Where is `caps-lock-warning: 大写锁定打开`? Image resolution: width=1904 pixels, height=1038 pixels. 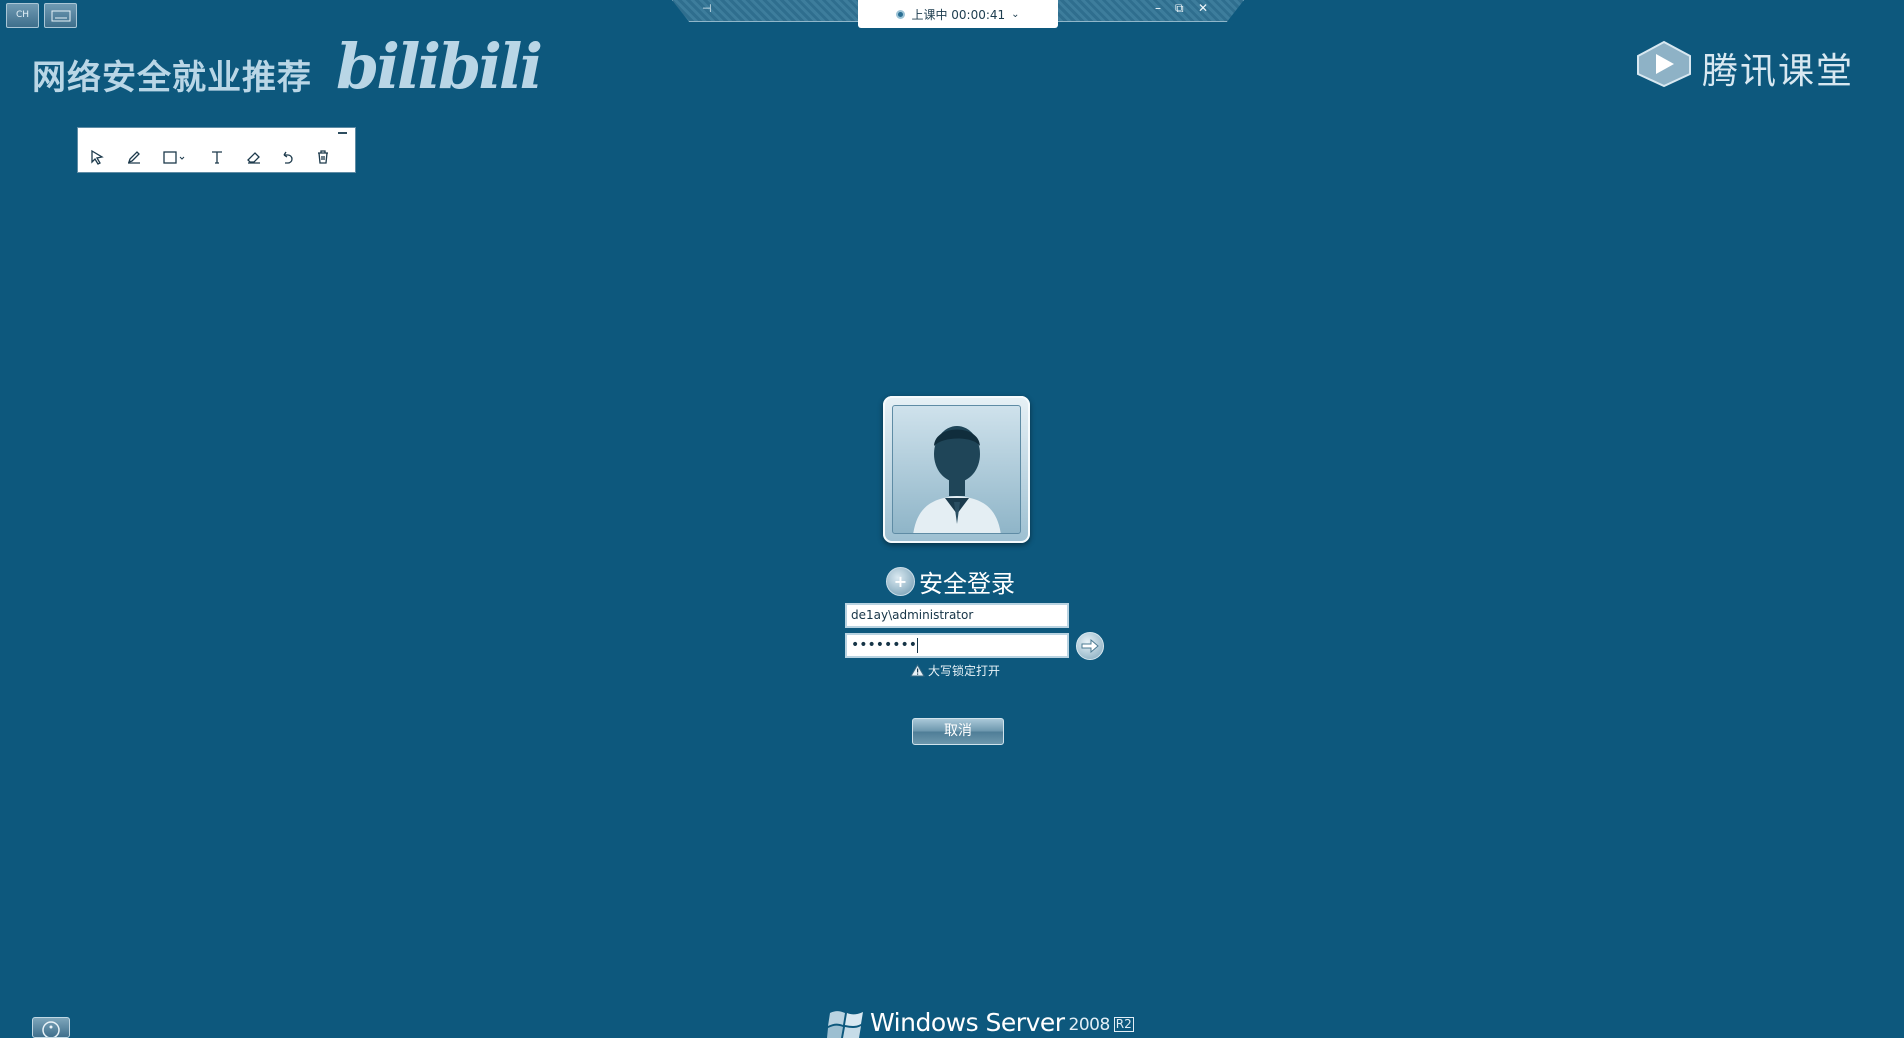 caps-lock-warning: 大写锁定打开 is located at coordinates (955, 670).